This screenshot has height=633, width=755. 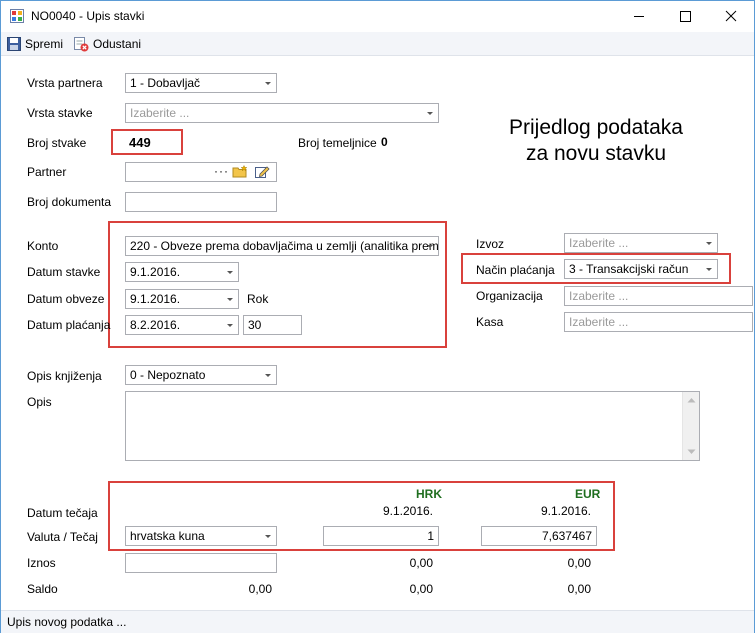 What do you see at coordinates (88, 16) in the screenshot?
I see `window-title: NO0040 - Upis stavki` at bounding box center [88, 16].